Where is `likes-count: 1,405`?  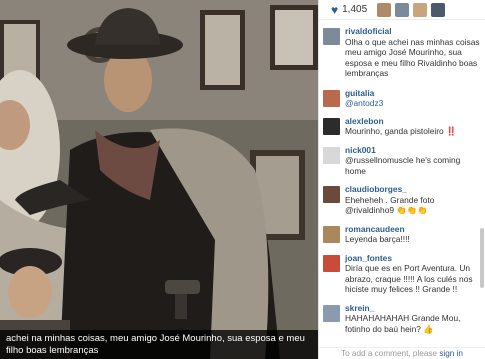
likes-count: 1,405 is located at coordinates (355, 9).